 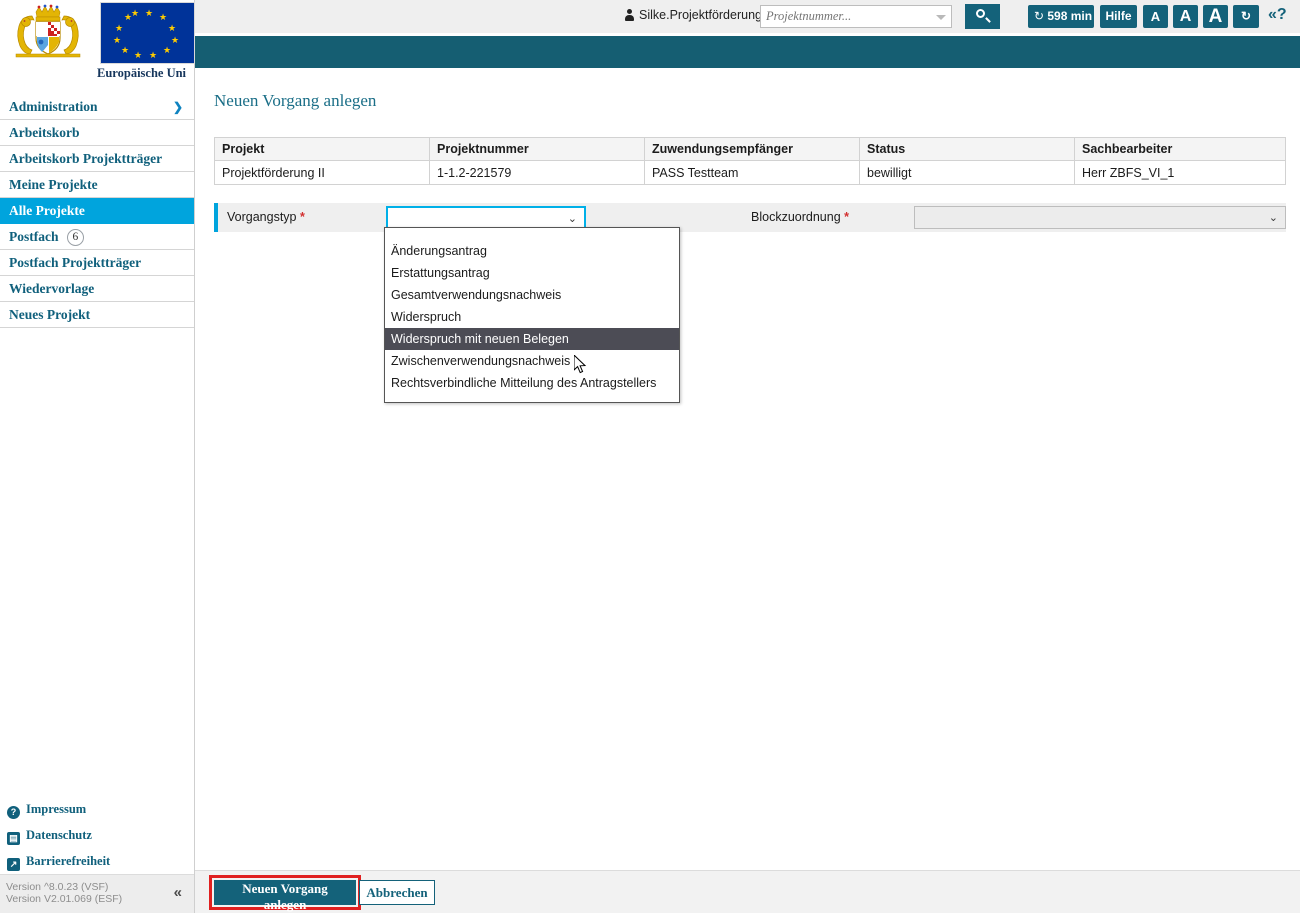 I want to click on postfach-count-badge: 6, so click(x=75, y=238).